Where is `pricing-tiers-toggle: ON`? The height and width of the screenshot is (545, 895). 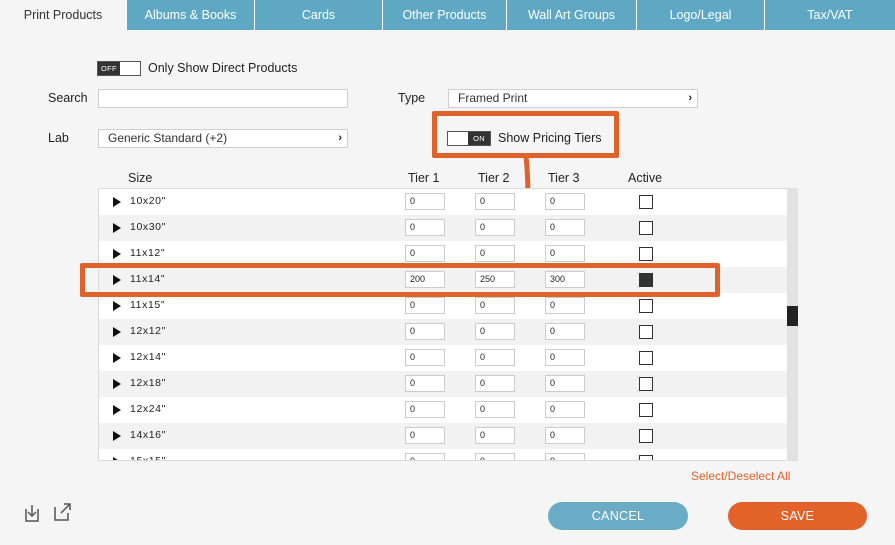
pricing-tiers-toggle: ON is located at coordinates (469, 138).